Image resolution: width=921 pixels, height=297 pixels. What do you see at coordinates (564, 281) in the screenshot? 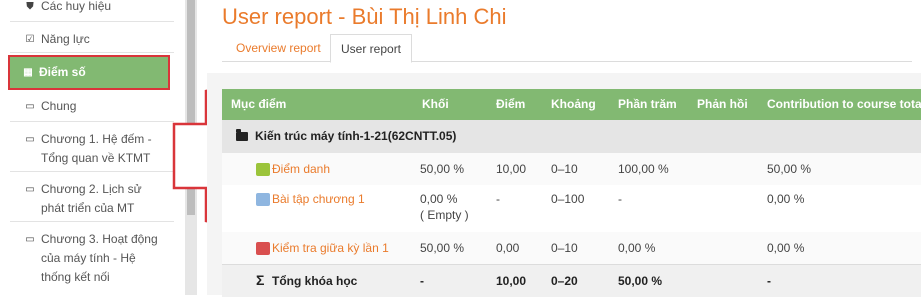
I see `range-cell: 0–20` at bounding box center [564, 281].